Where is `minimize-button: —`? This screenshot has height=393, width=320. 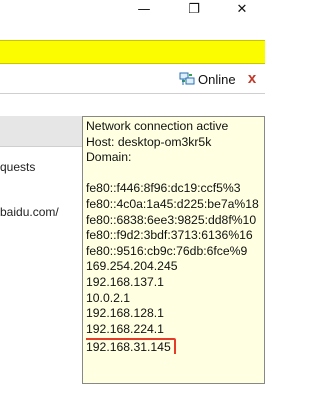 minimize-button: — is located at coordinates (144, 9).